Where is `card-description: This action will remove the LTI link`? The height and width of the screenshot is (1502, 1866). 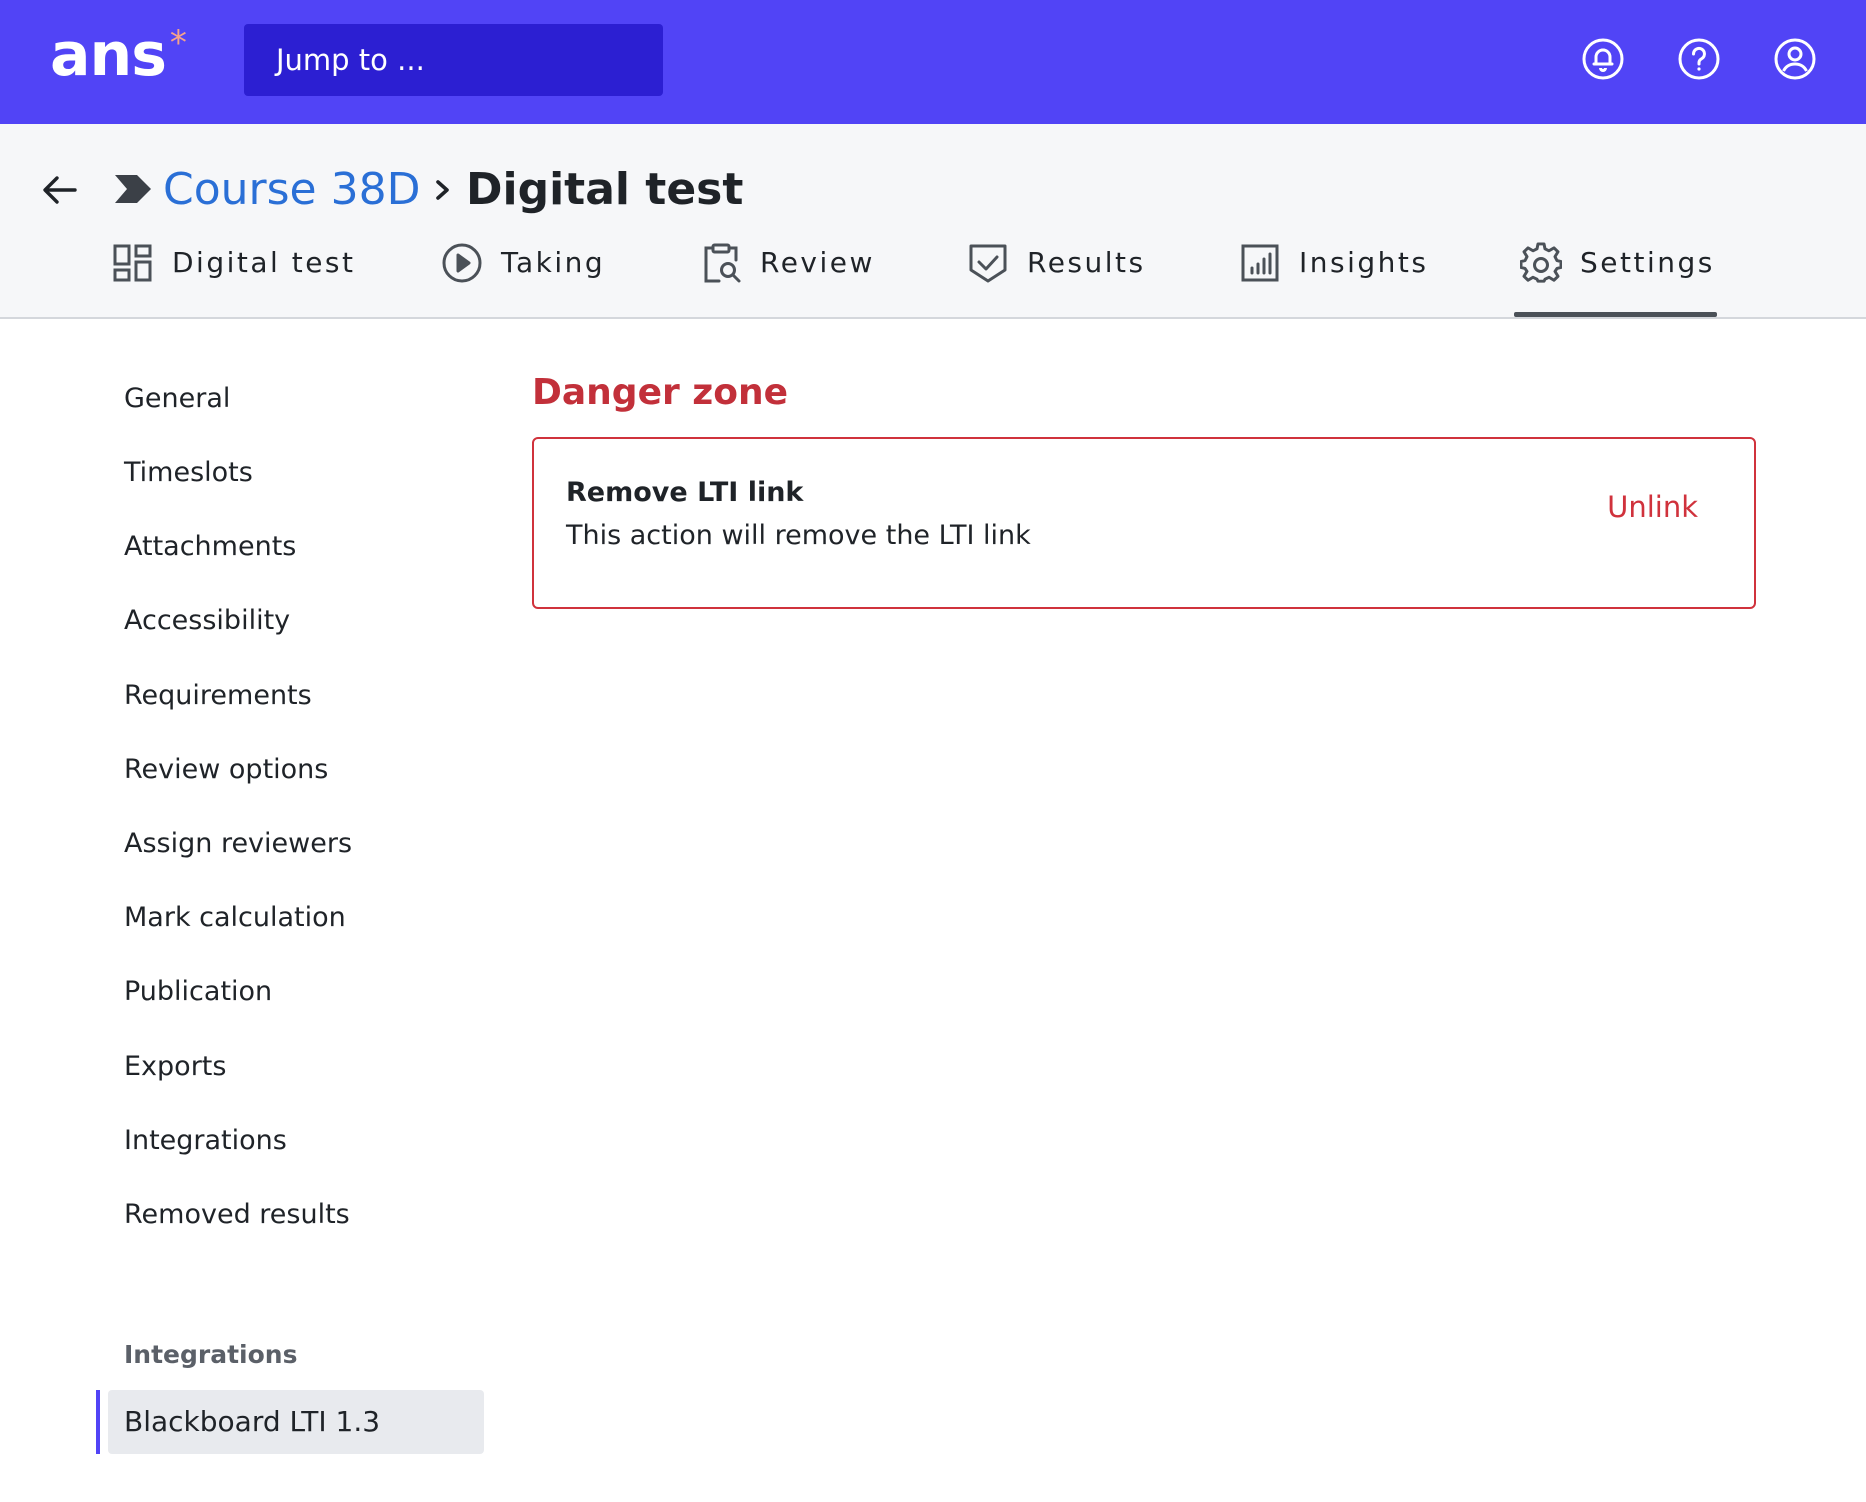 card-description: This action will remove the LTI link is located at coordinates (798, 535).